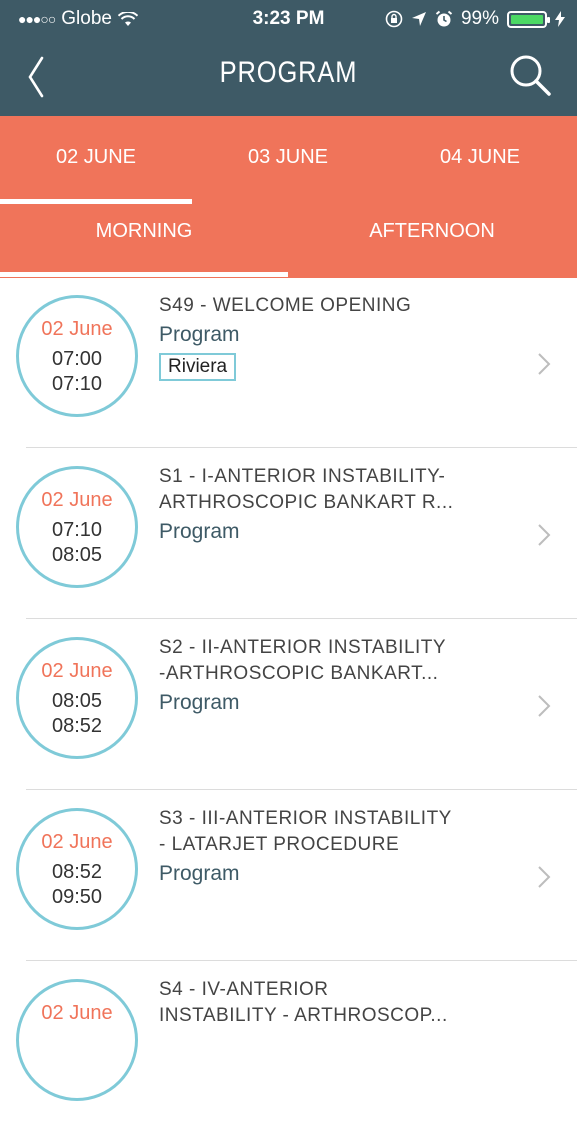 Image resolution: width=577 pixels, height=1132 pixels. What do you see at coordinates (418, 19) in the screenshot?
I see `location-arrow-icon` at bounding box center [418, 19].